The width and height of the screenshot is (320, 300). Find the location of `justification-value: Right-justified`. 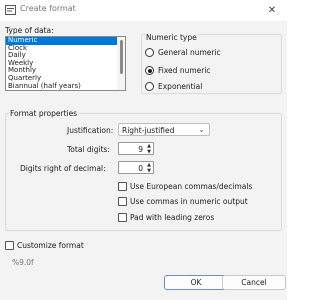

justification-value: Right-justified is located at coordinates (148, 130).